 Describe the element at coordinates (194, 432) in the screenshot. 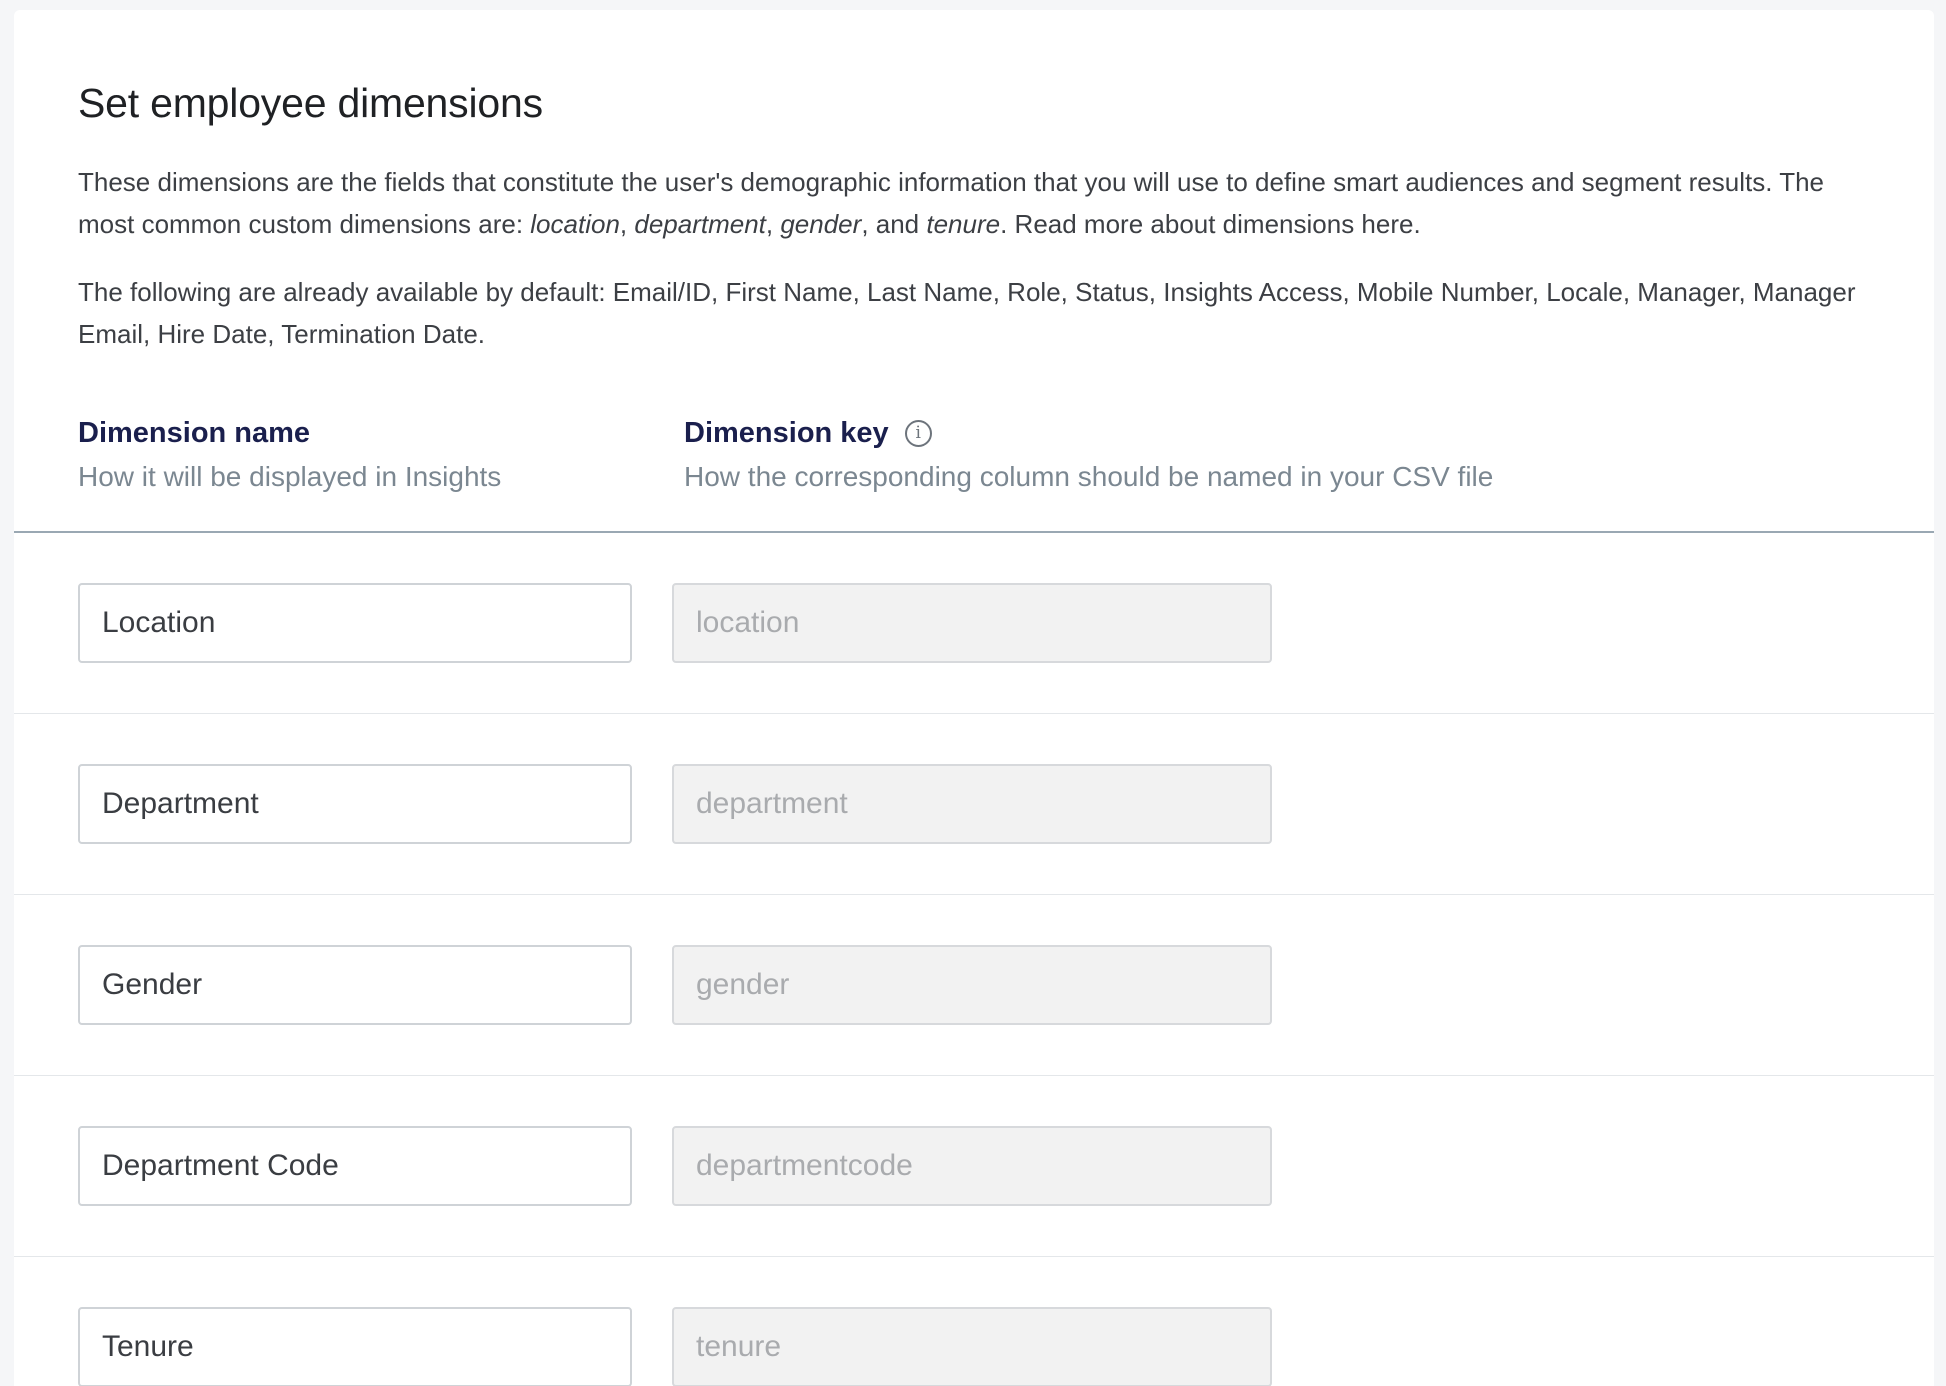

I see `header-dimension-name-title: Dimension name` at that location.